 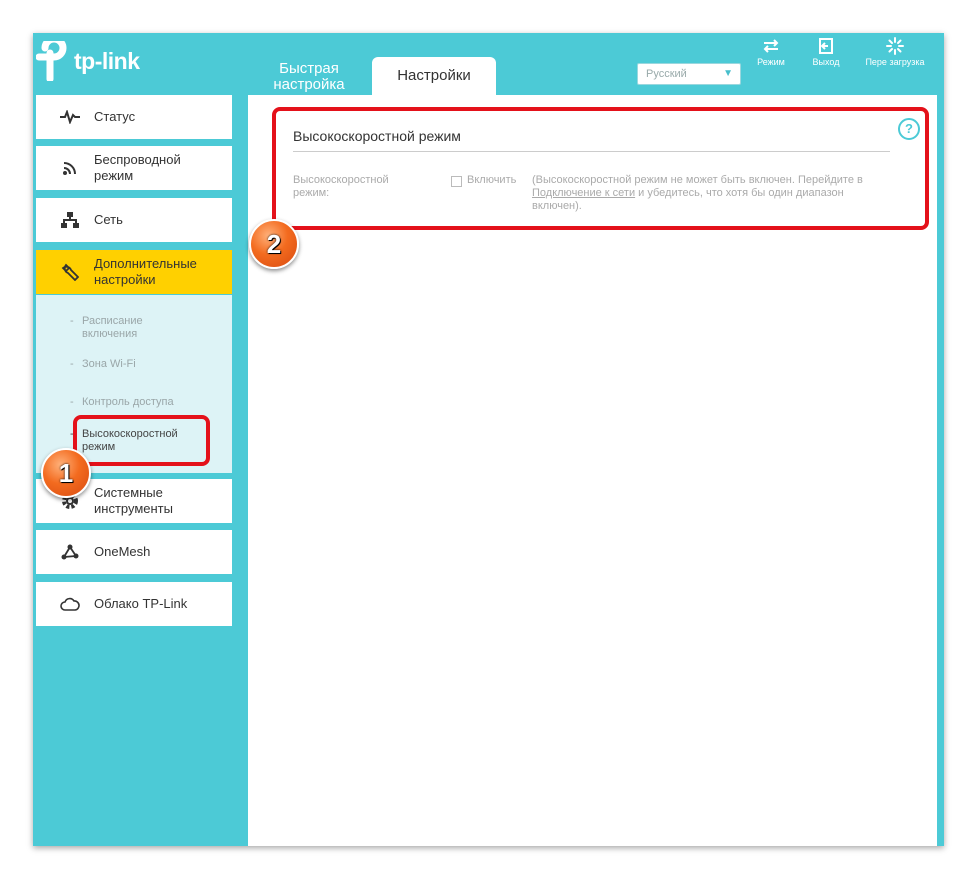 I want to click on sidebar-item-label: Системные инструменты, so click(x=133, y=500).